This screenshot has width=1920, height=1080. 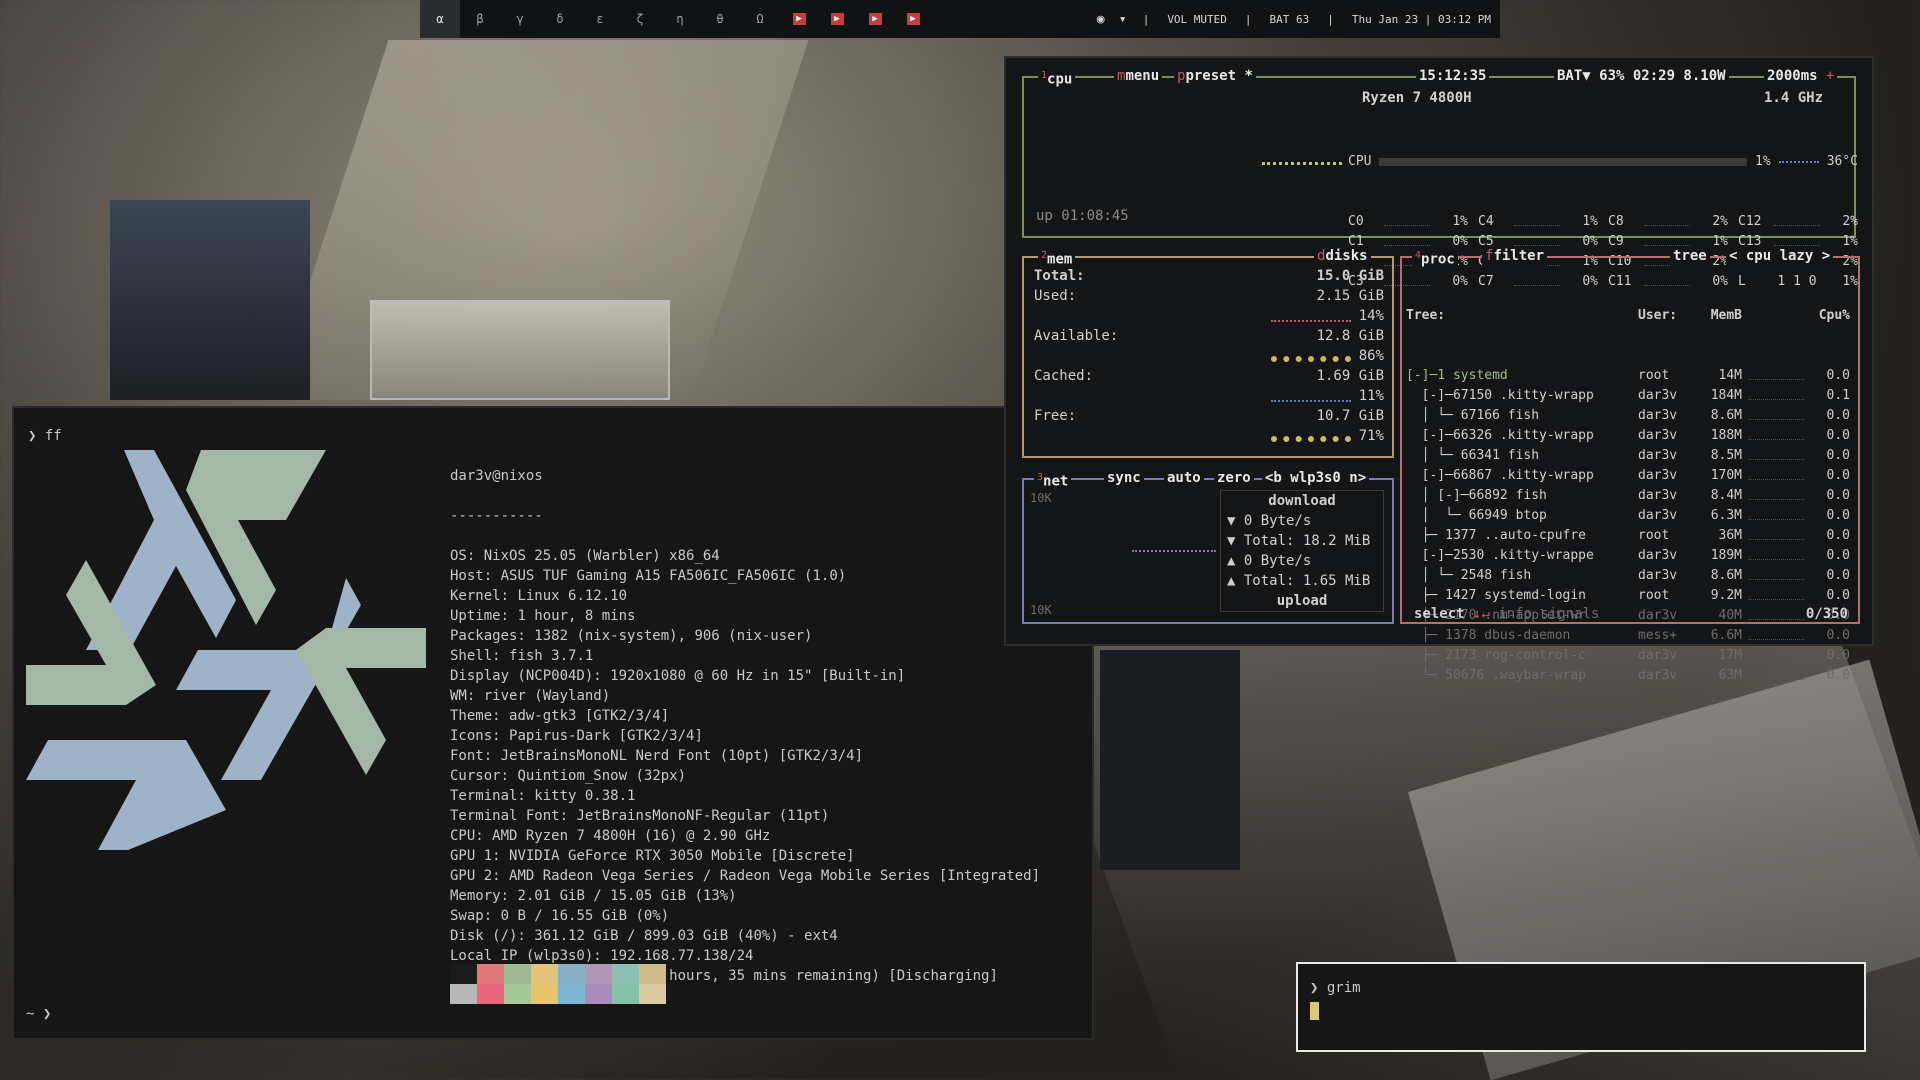 What do you see at coordinates (1569, 614) in the screenshot?
I see `signals-button: signals` at bounding box center [1569, 614].